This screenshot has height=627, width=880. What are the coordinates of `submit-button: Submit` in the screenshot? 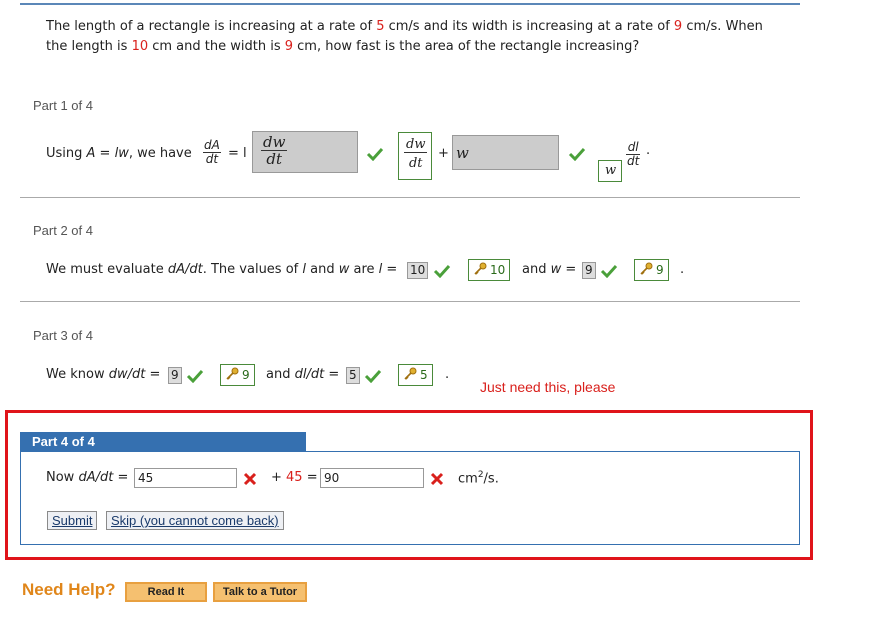 It's located at (72, 520).